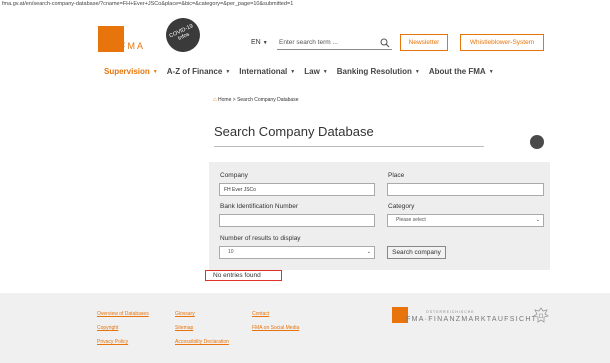  I want to click on results-count-label: Number of results to display, so click(260, 238).